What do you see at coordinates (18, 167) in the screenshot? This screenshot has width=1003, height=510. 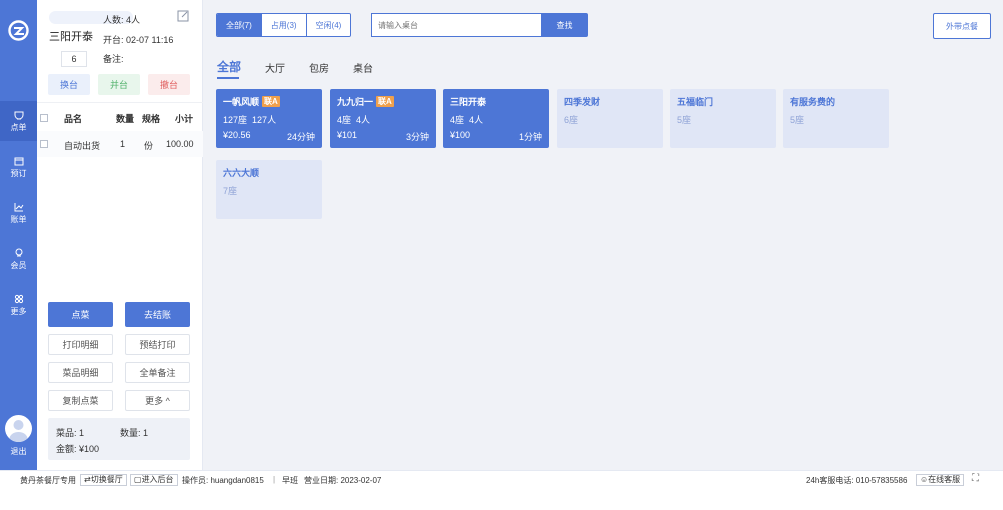 I see `nav-item-booking: 预订` at bounding box center [18, 167].